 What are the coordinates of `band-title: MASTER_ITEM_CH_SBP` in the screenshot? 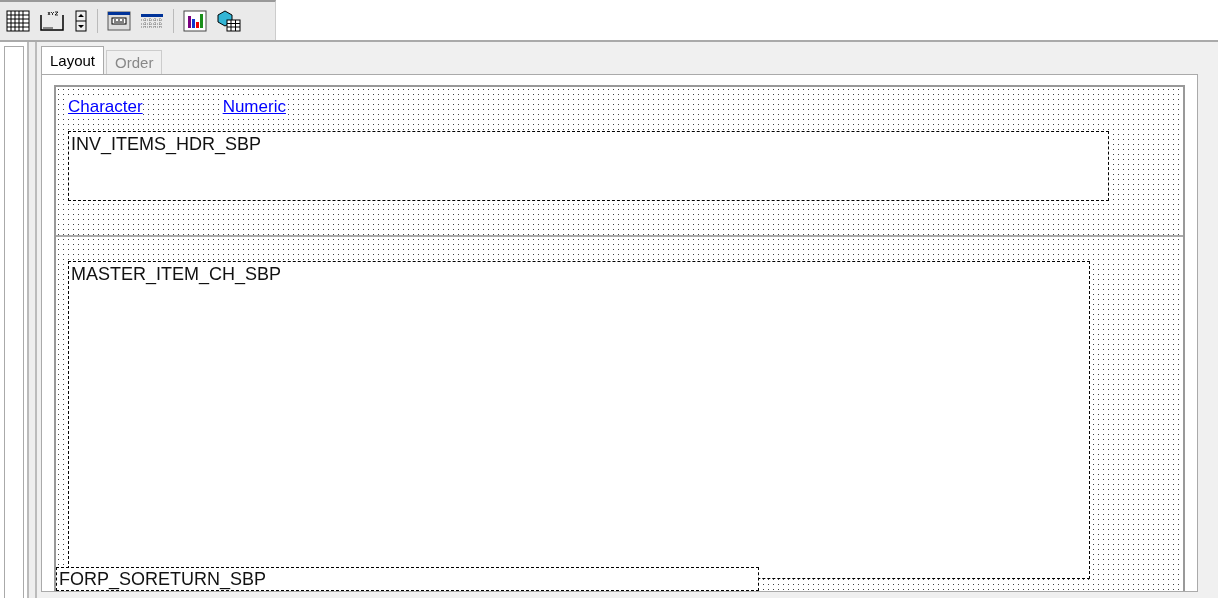 It's located at (176, 274).